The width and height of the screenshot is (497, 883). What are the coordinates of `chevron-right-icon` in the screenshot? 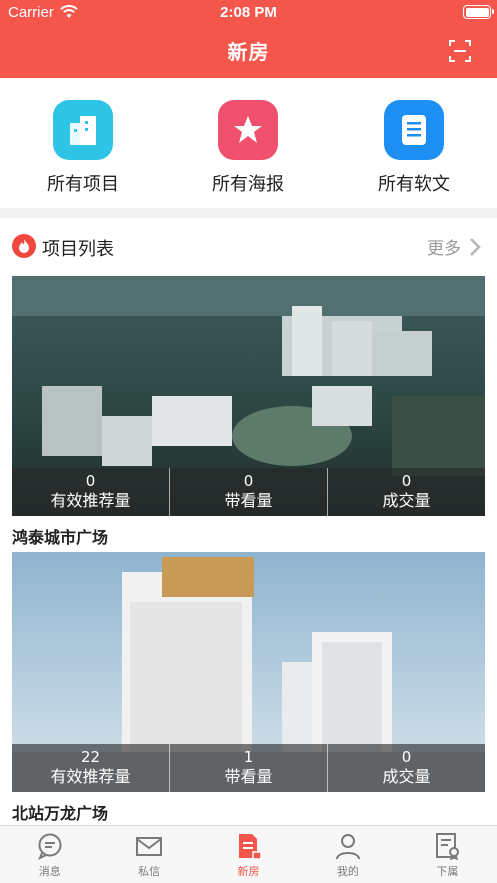 It's located at (475, 246).